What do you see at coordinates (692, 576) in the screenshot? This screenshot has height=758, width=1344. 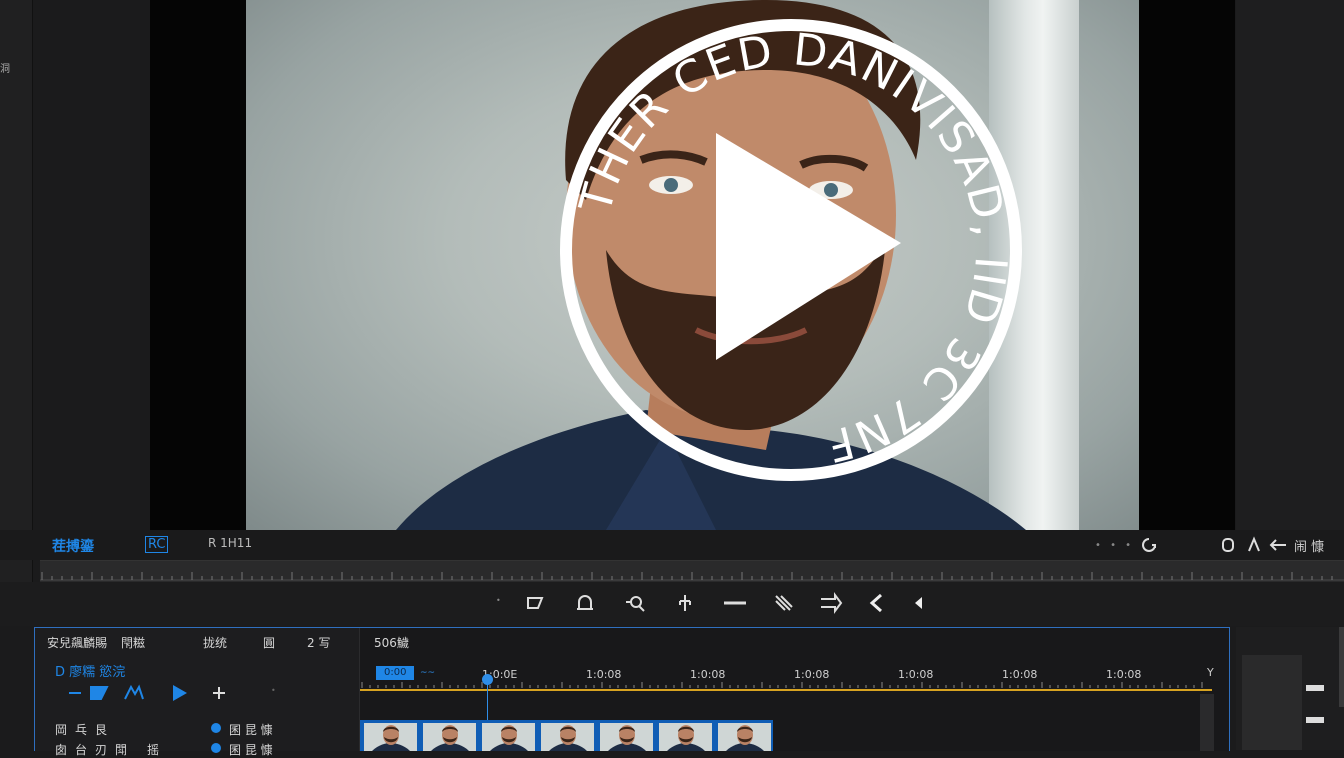 I see `ruler-ticks` at bounding box center [692, 576].